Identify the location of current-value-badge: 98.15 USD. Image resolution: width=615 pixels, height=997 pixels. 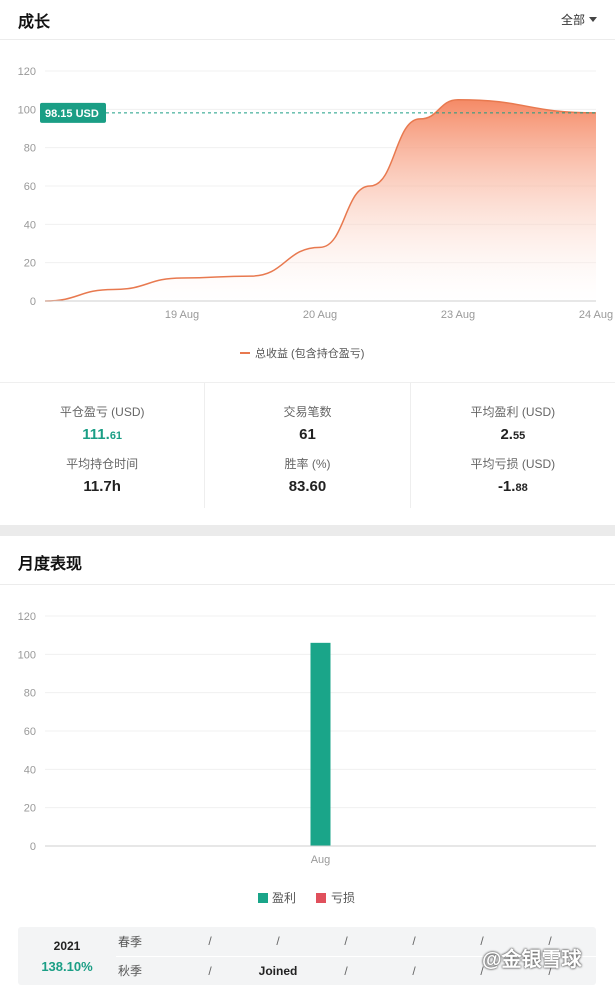
(73, 112).